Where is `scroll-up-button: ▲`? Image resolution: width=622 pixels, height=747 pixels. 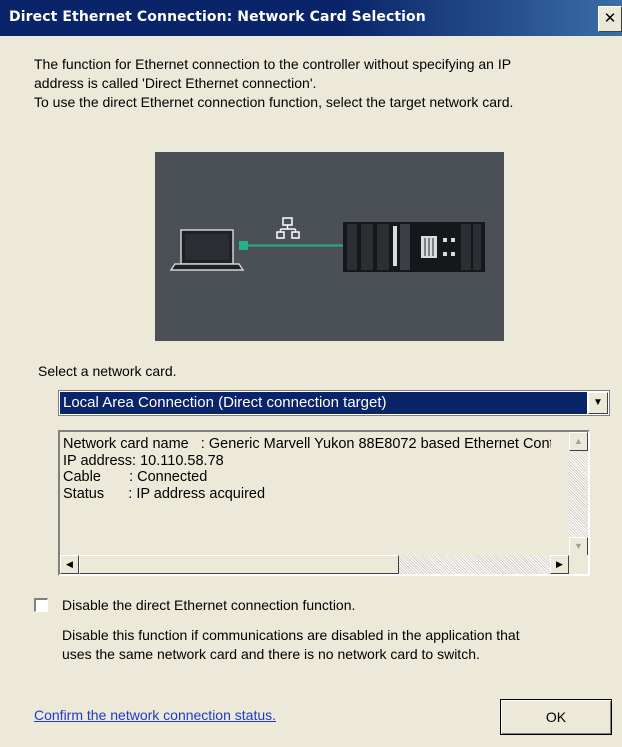 scroll-up-button: ▲ is located at coordinates (578, 441).